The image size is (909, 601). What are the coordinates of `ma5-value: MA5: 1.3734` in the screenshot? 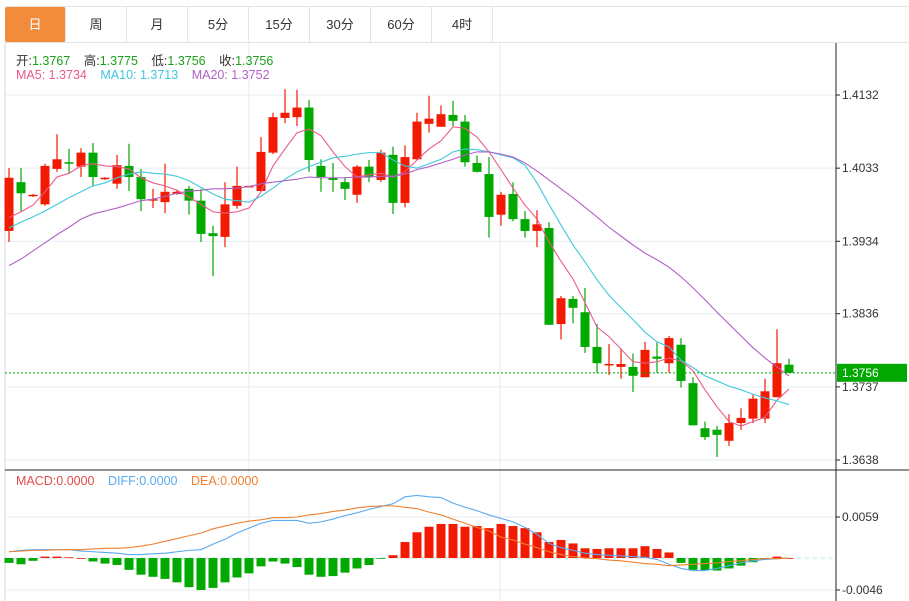 It's located at (51, 75).